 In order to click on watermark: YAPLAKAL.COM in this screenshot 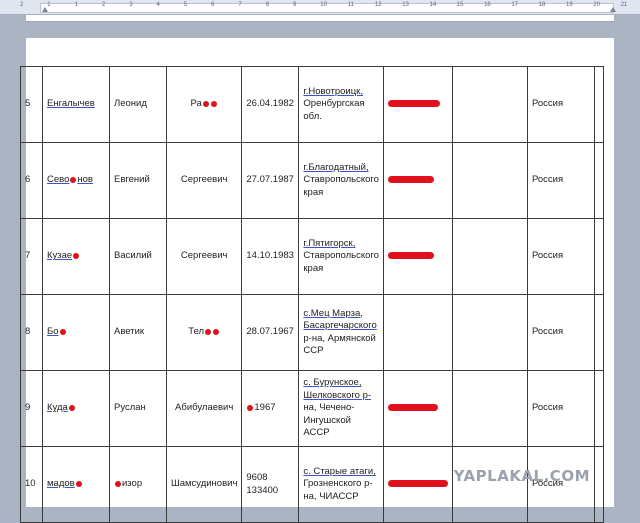, I will do `click(521, 476)`.